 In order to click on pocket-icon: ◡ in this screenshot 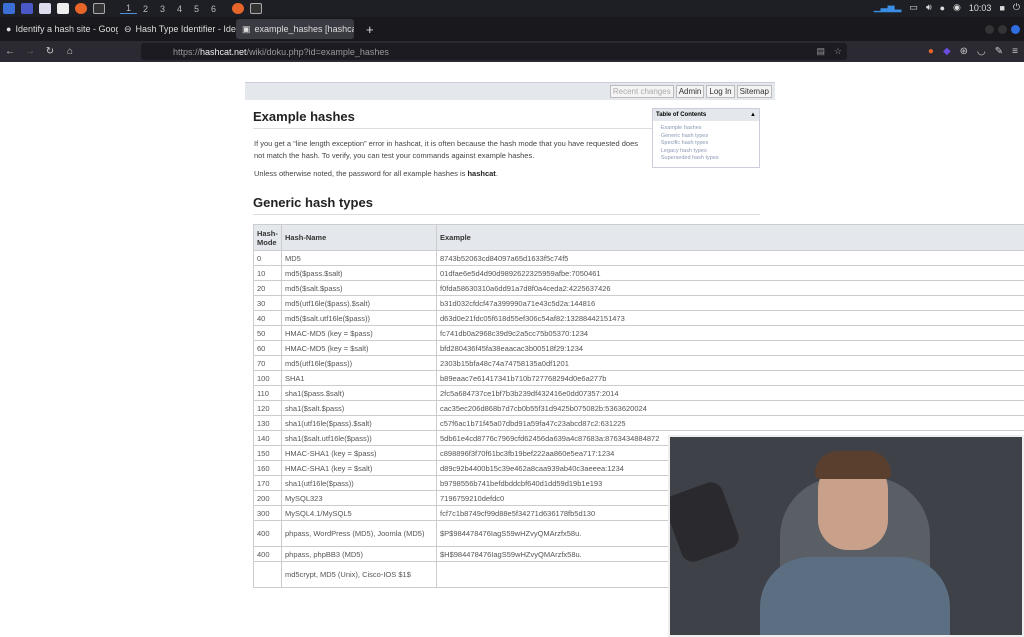, I will do `click(981, 51)`.